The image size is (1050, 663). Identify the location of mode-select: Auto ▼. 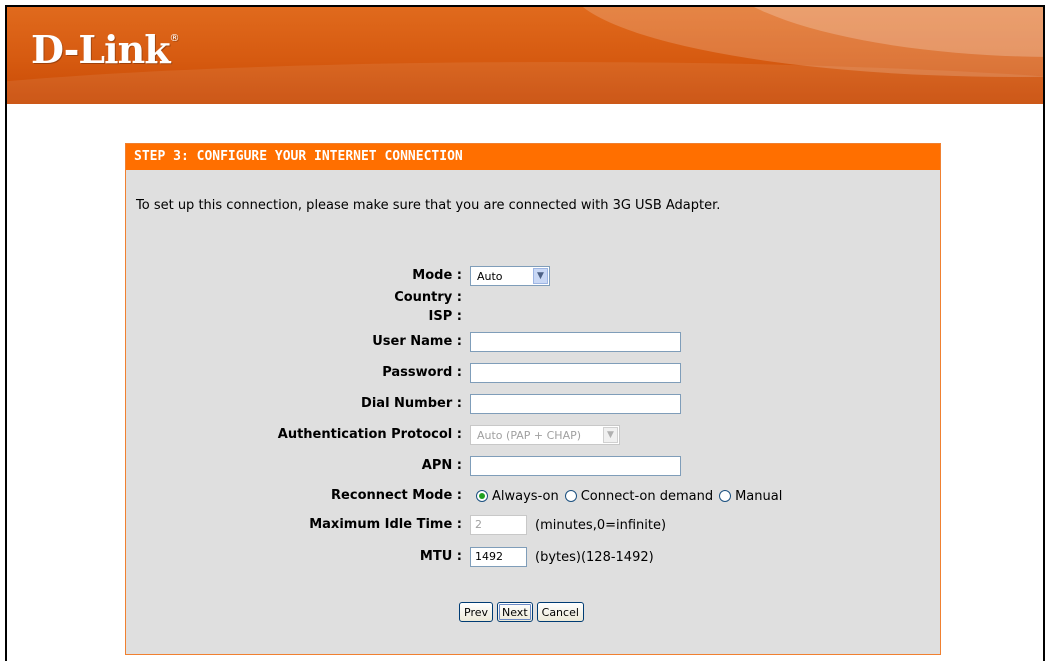
(510, 276).